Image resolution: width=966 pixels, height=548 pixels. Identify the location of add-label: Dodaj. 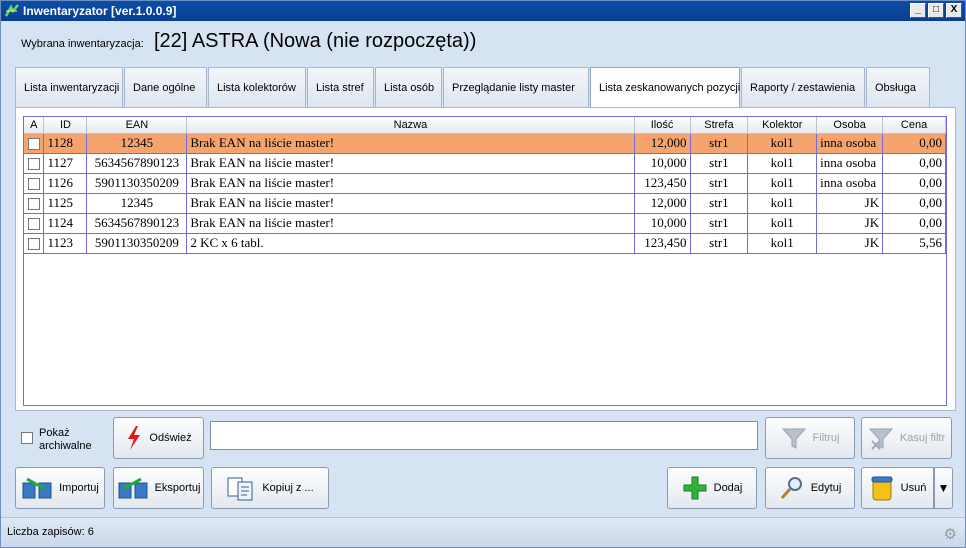
(728, 488).